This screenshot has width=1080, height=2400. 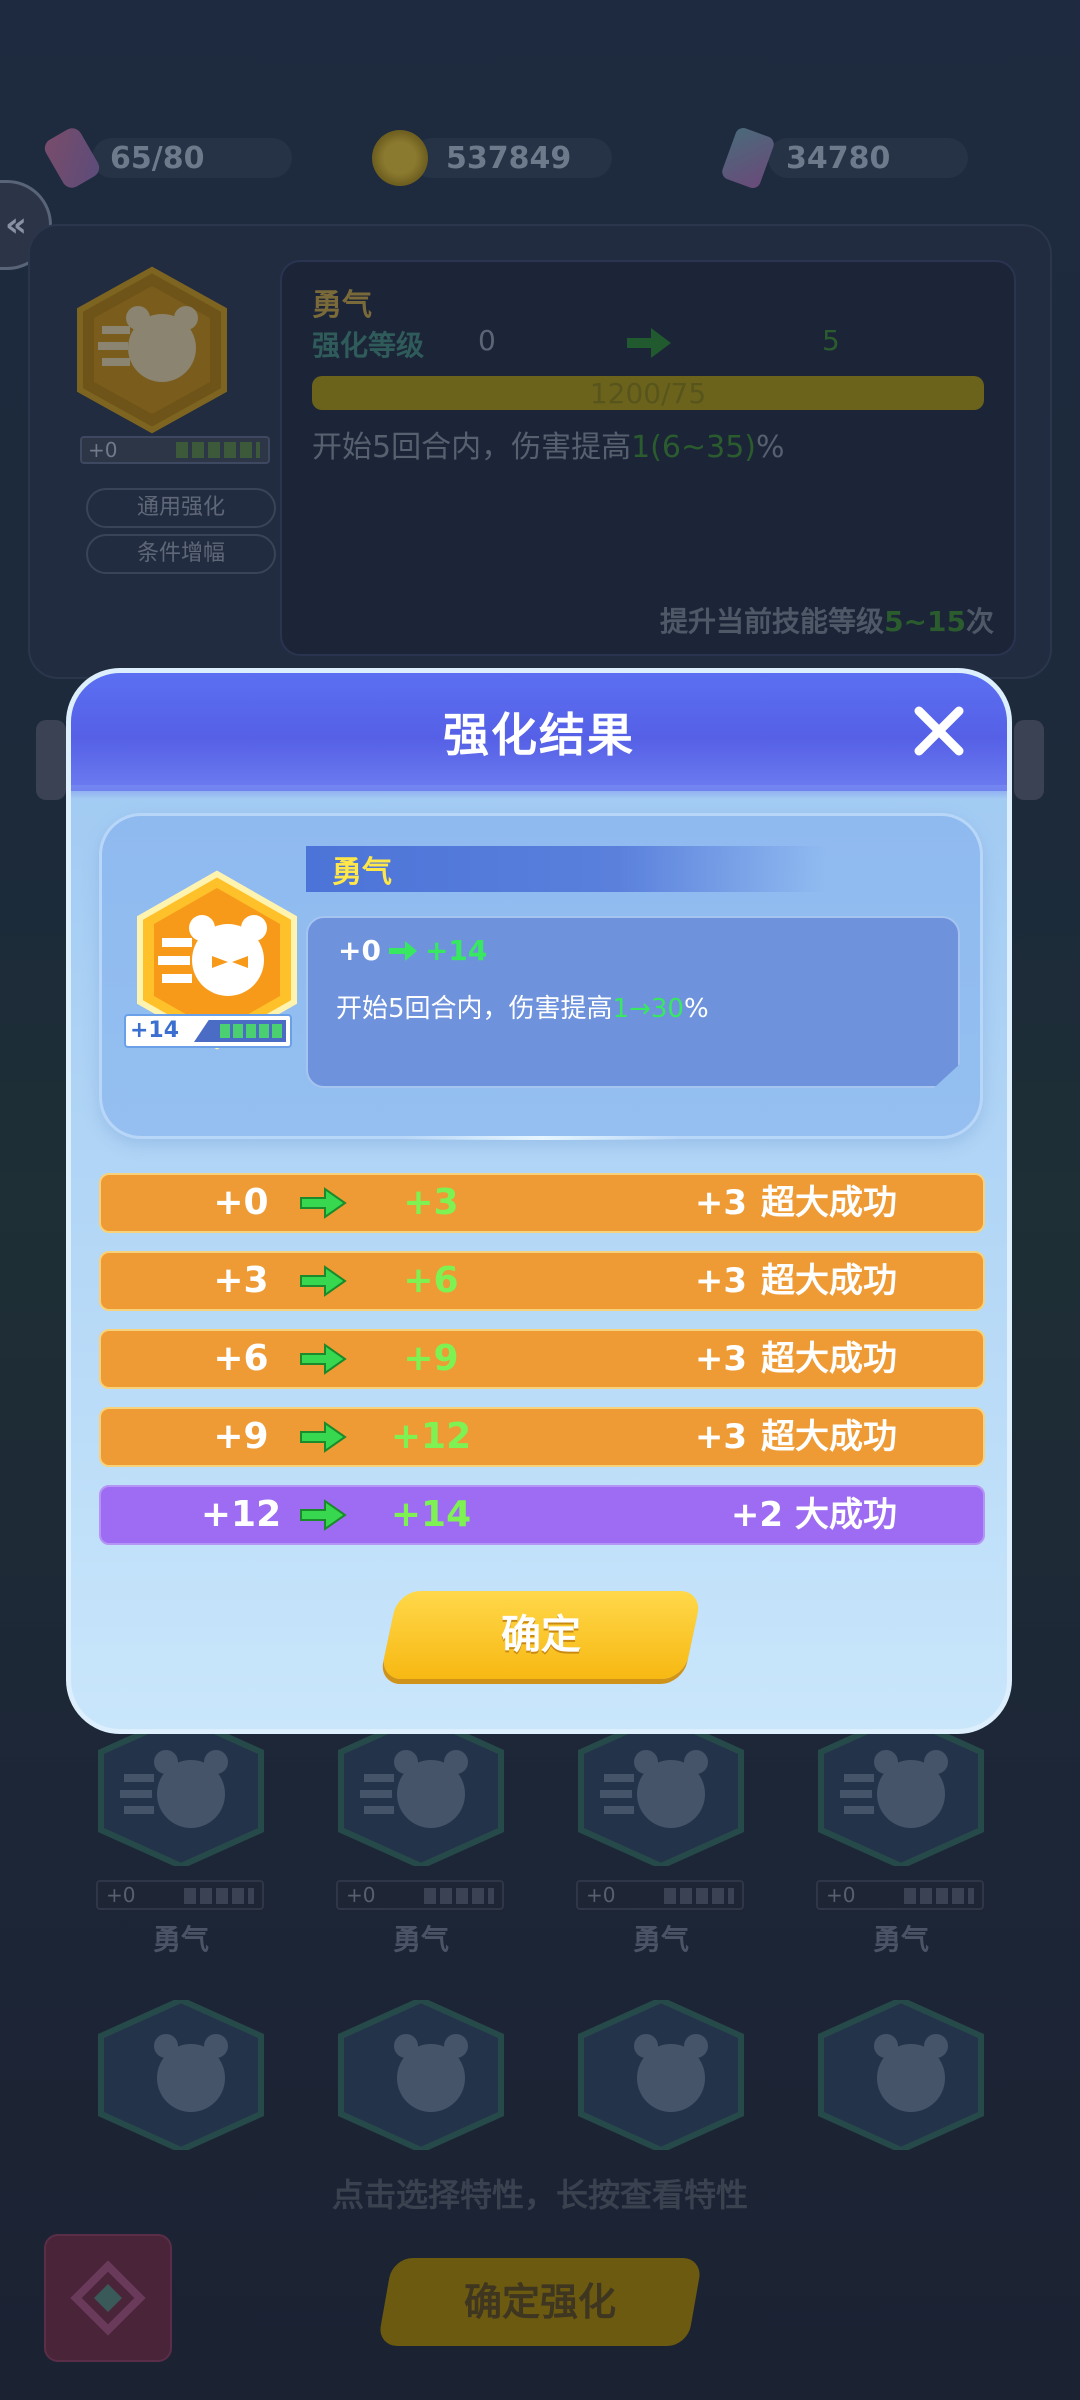 What do you see at coordinates (838, 158) in the screenshot?
I see `gem-count: 34780` at bounding box center [838, 158].